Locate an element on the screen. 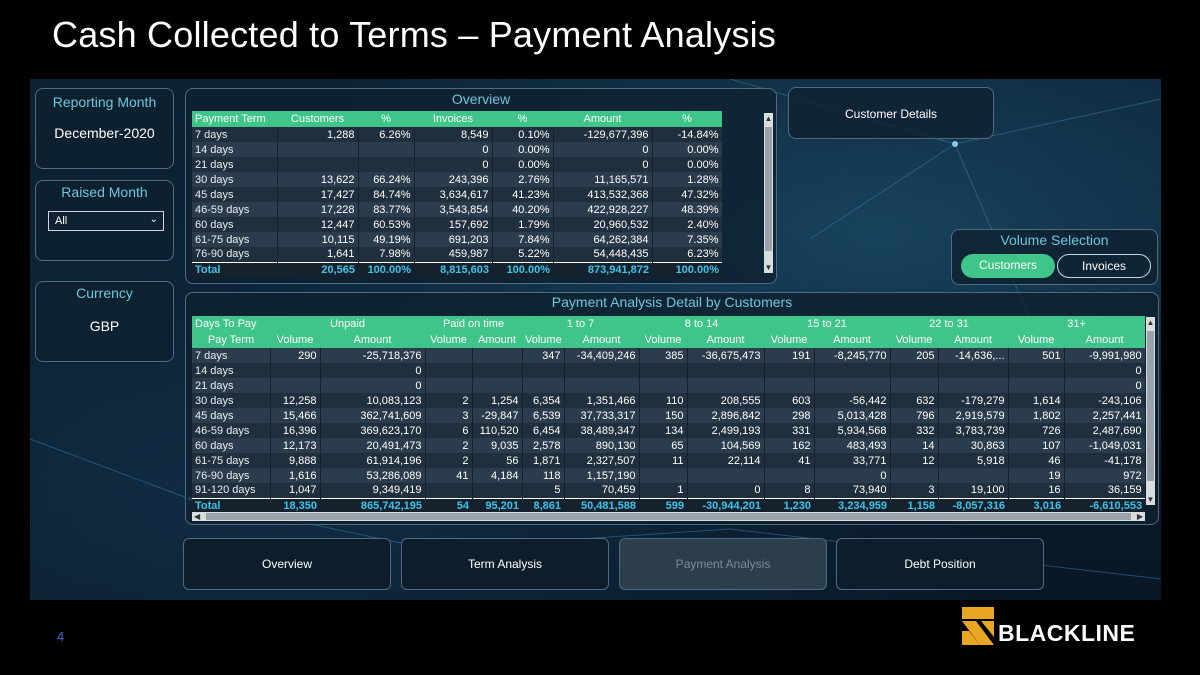 The width and height of the screenshot is (1200, 675). overview-scrollbar: ▲ ▼ is located at coordinates (768, 193).